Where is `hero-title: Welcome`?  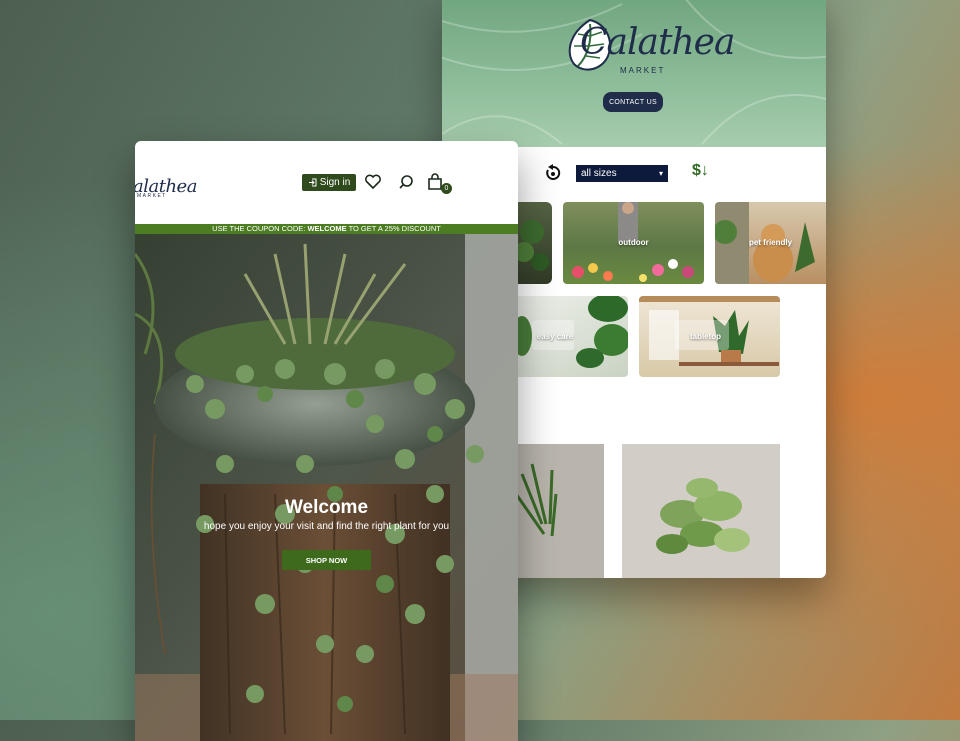
hero-title: Welcome is located at coordinates (326, 507).